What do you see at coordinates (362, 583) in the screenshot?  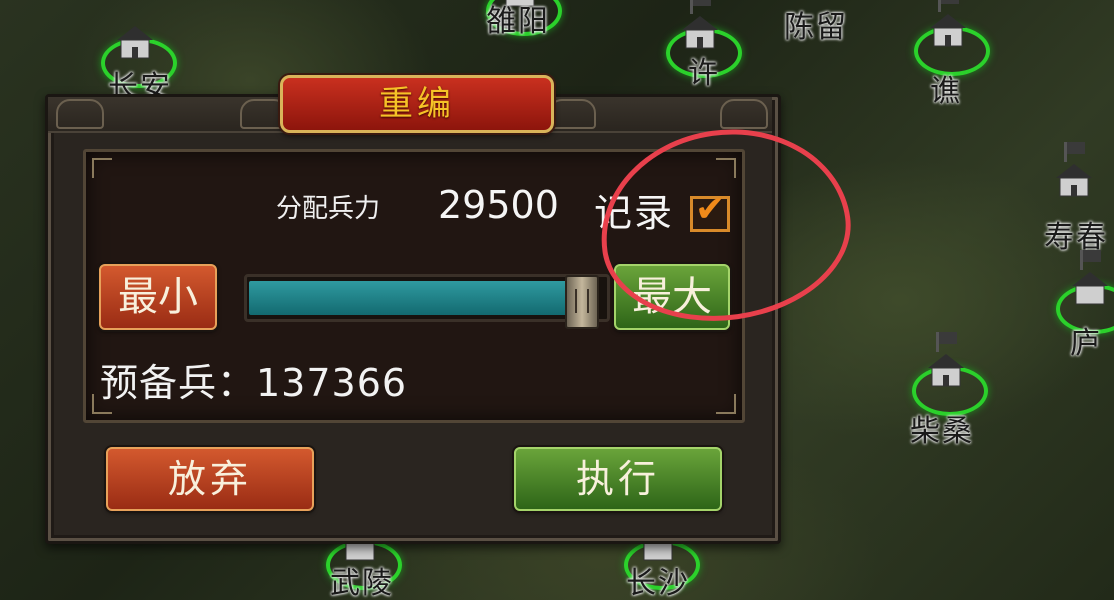 I see `city-label-wuling: 武陵` at bounding box center [362, 583].